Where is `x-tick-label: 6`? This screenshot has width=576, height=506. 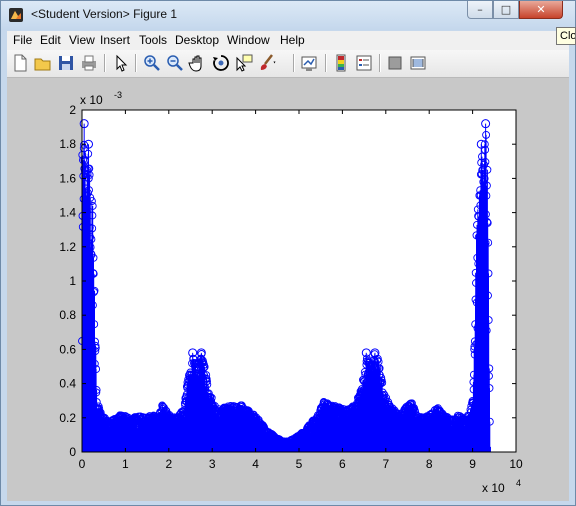 x-tick-label: 6 is located at coordinates (342, 464).